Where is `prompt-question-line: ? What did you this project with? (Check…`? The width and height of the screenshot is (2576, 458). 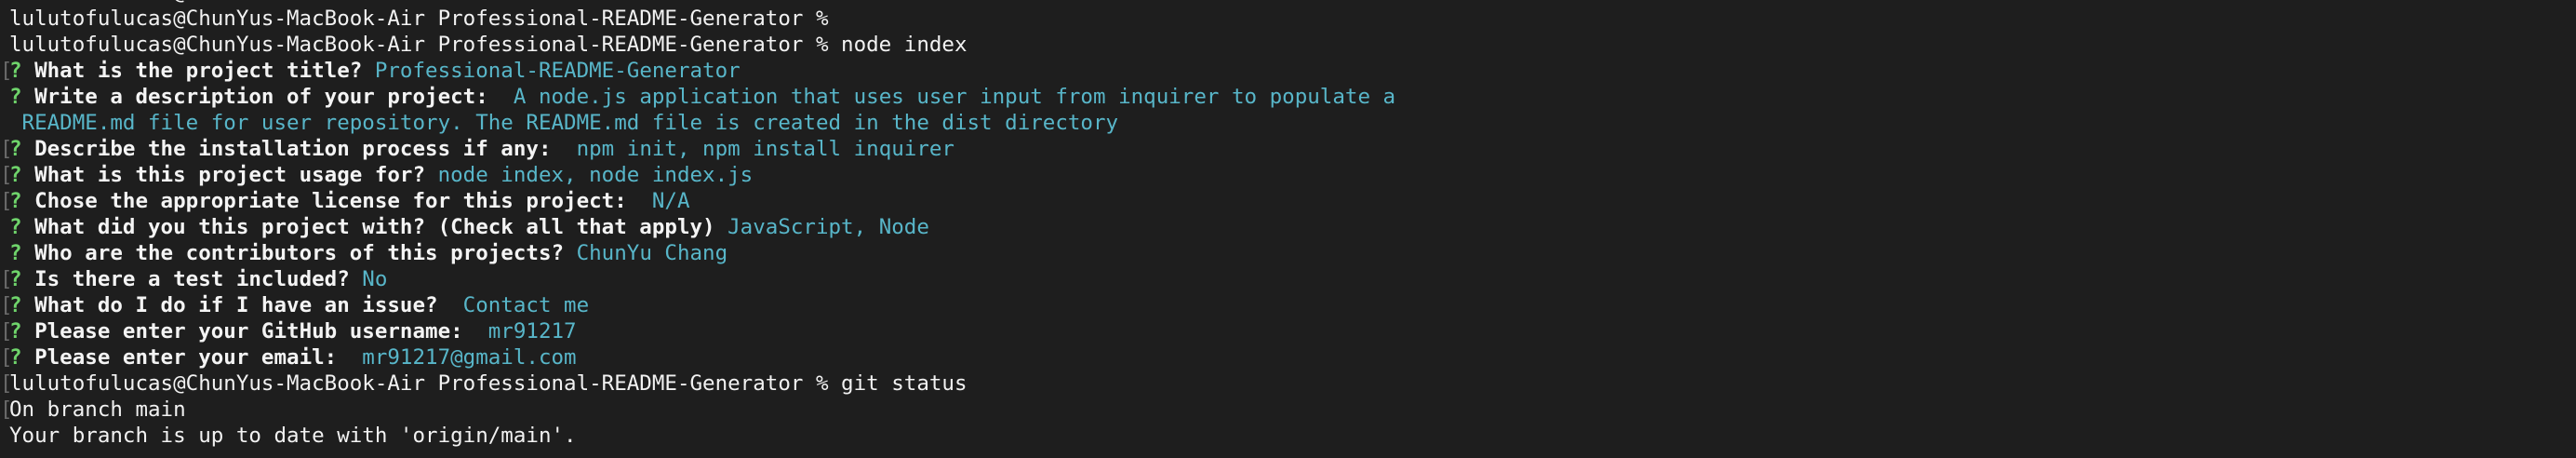
prompt-question-line: ? What did you this project with? (Check… is located at coordinates (1288, 227).